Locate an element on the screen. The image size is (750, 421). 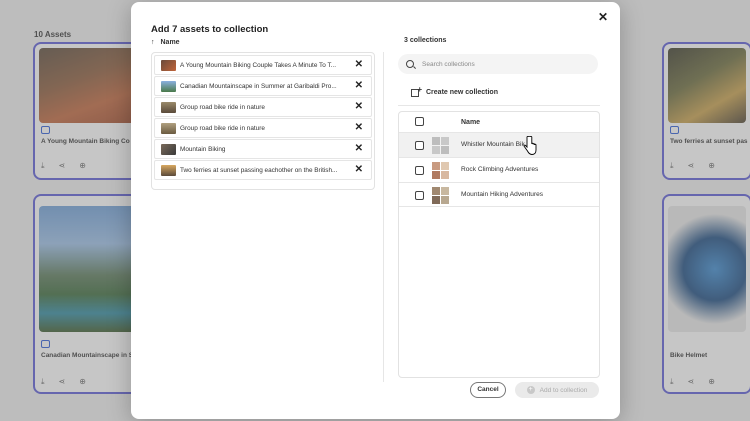
table-row: Rock Climbing Adventures is located at coordinates (499, 169).